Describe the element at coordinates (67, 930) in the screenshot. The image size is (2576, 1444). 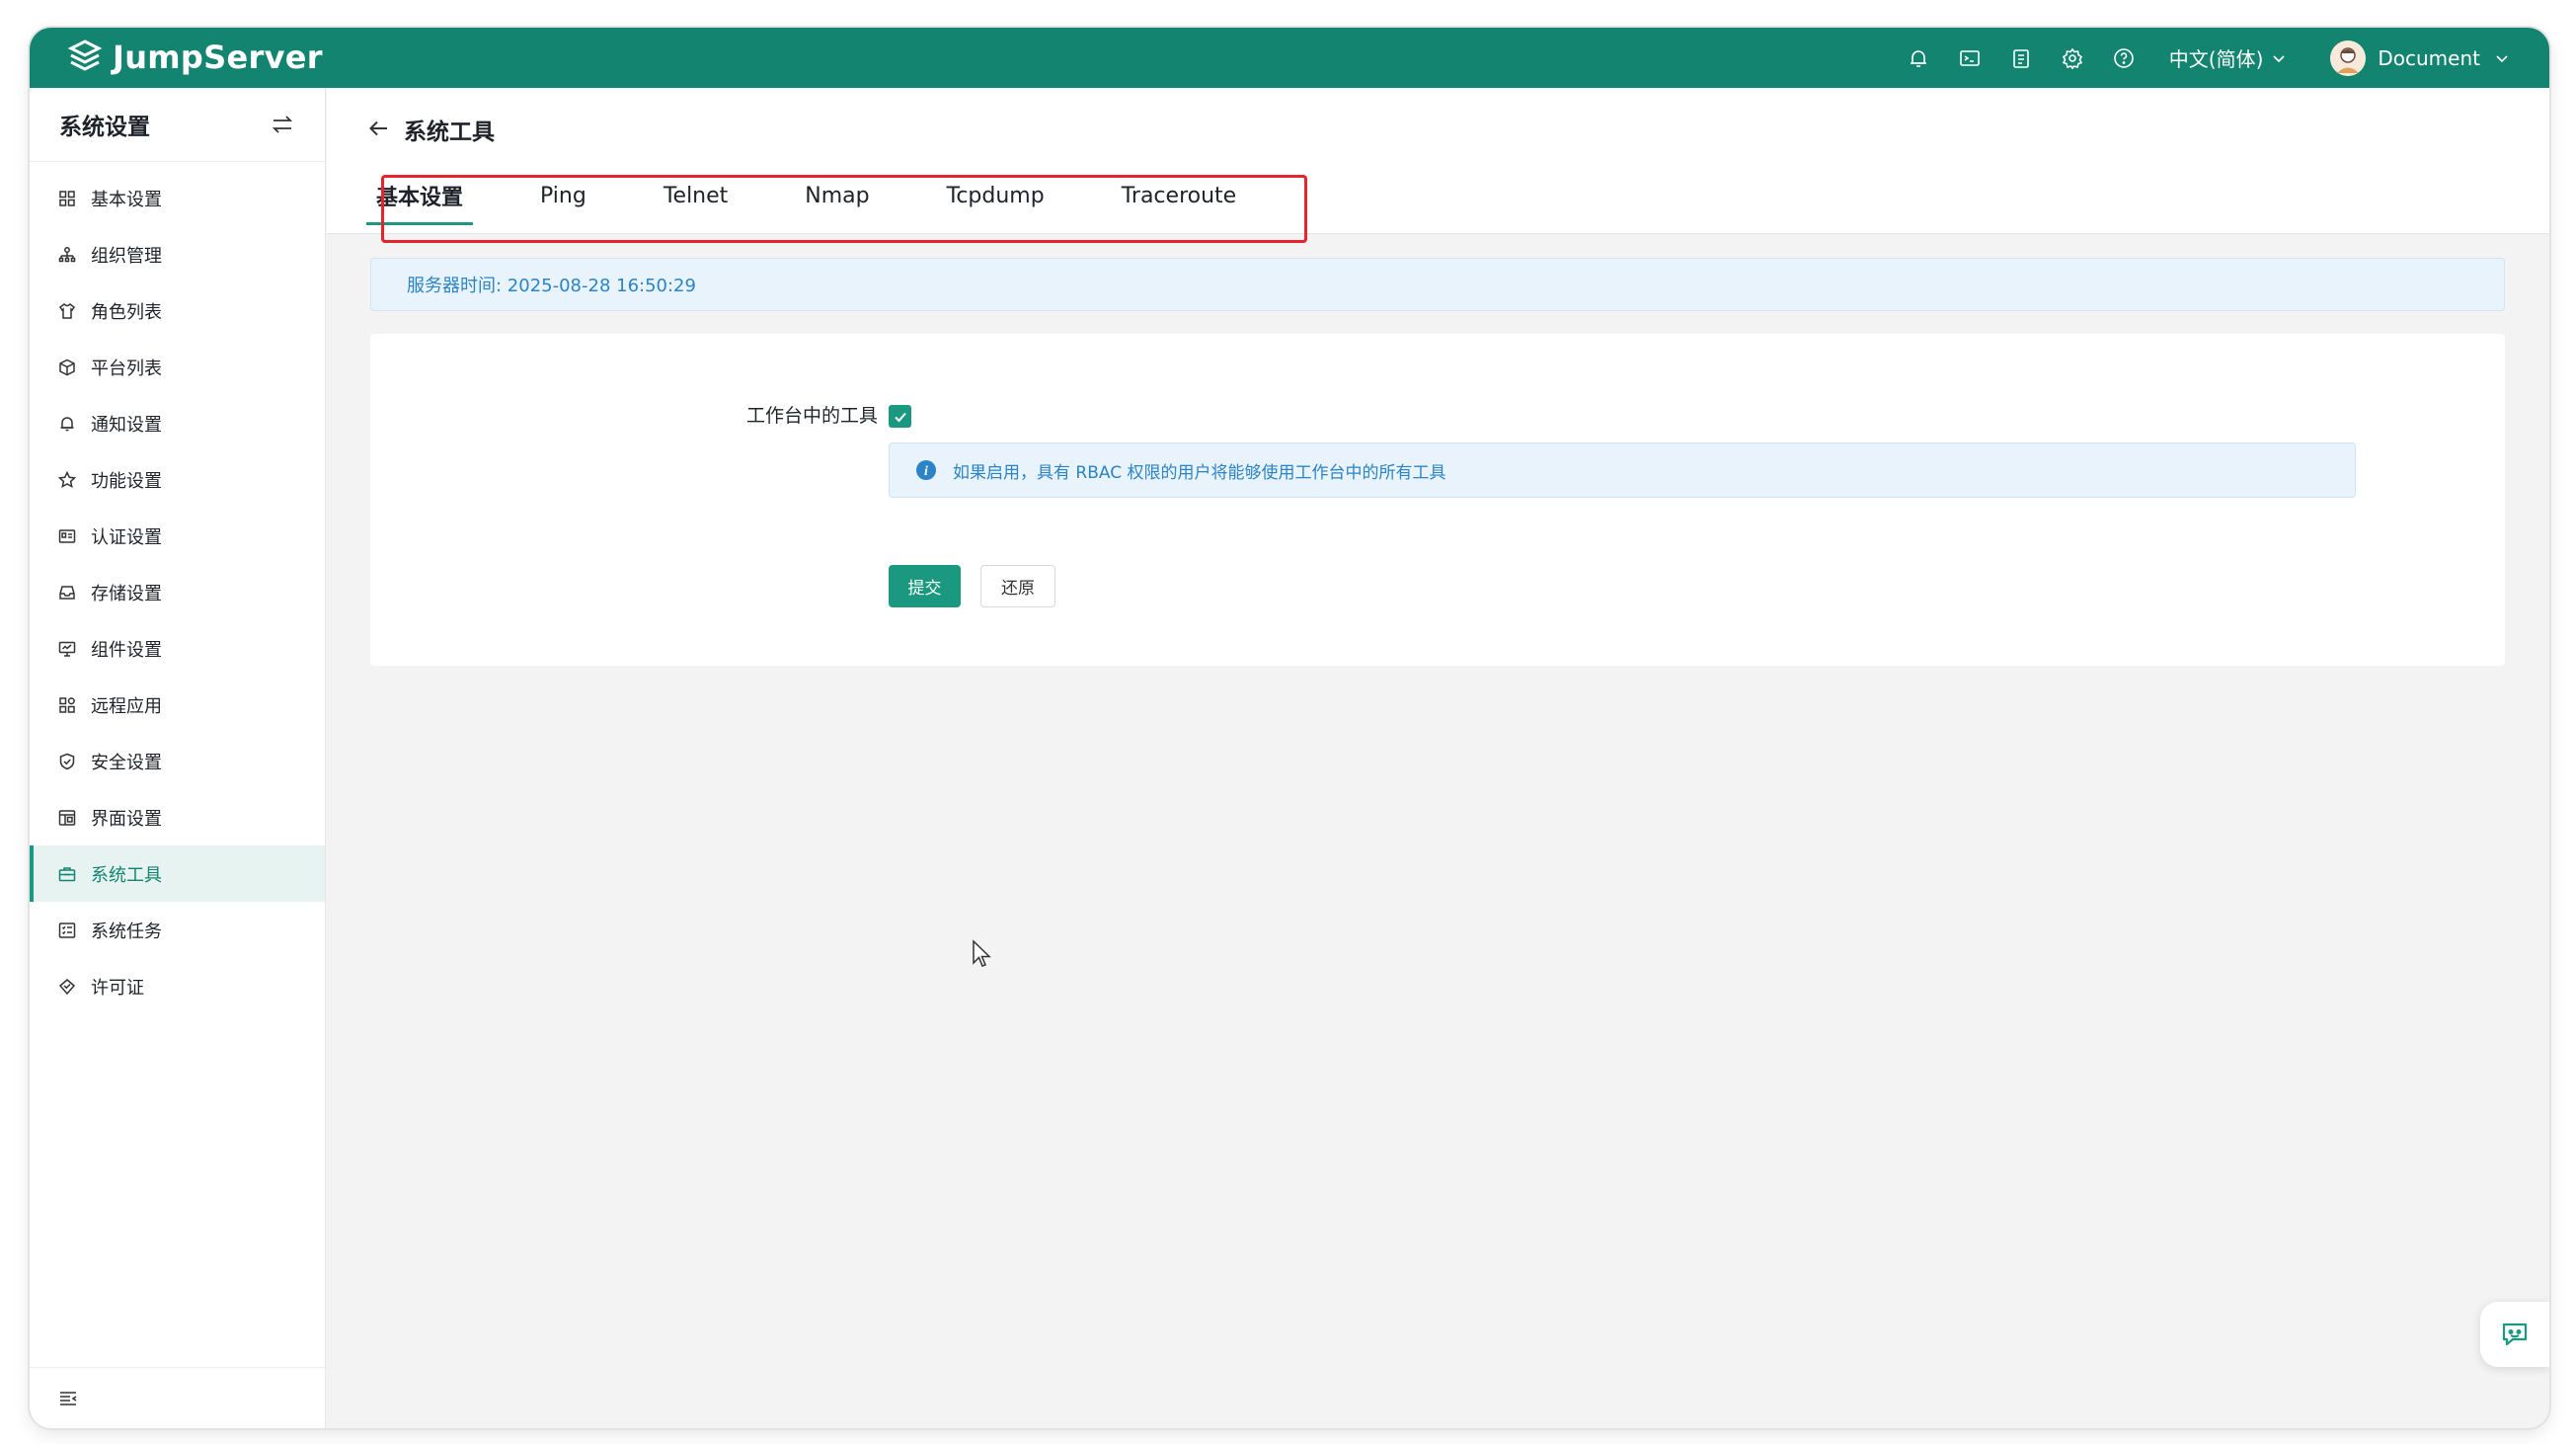
I see `task-list-icon` at that location.